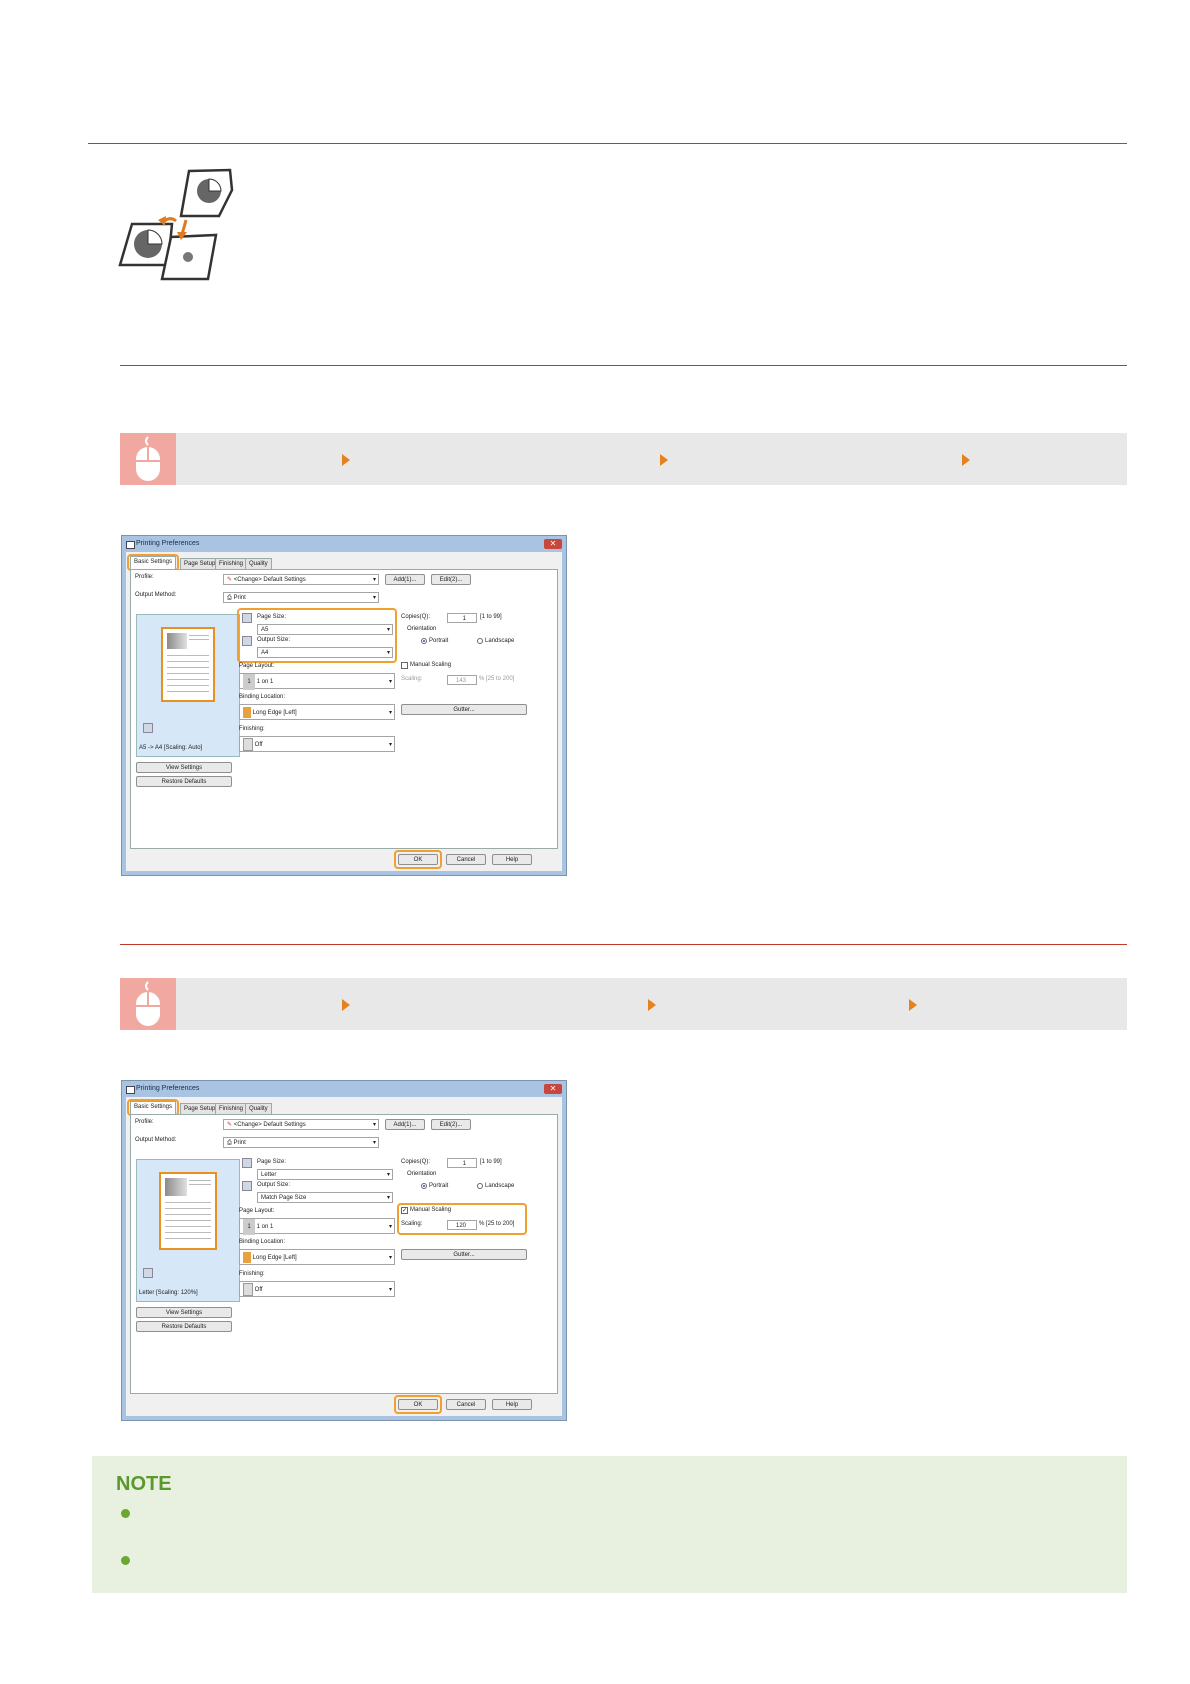  I want to click on copies-range: [1 to 99], so click(491, 1162).